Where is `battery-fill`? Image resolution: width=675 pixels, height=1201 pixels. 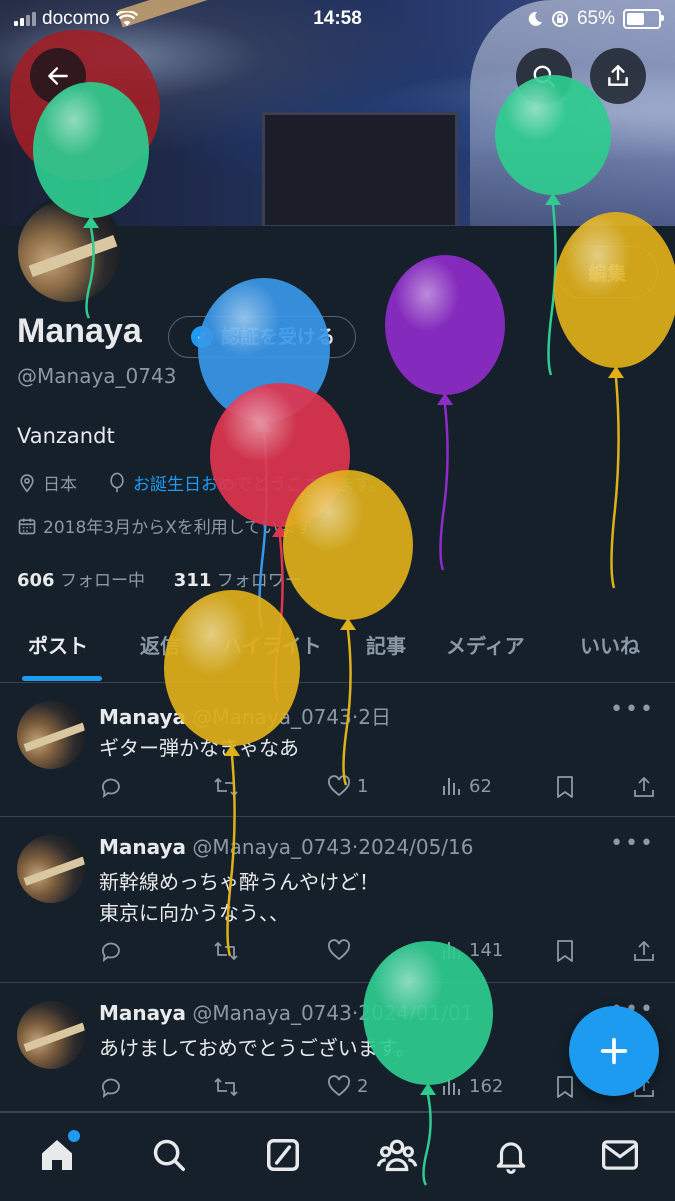 battery-fill is located at coordinates (635, 19).